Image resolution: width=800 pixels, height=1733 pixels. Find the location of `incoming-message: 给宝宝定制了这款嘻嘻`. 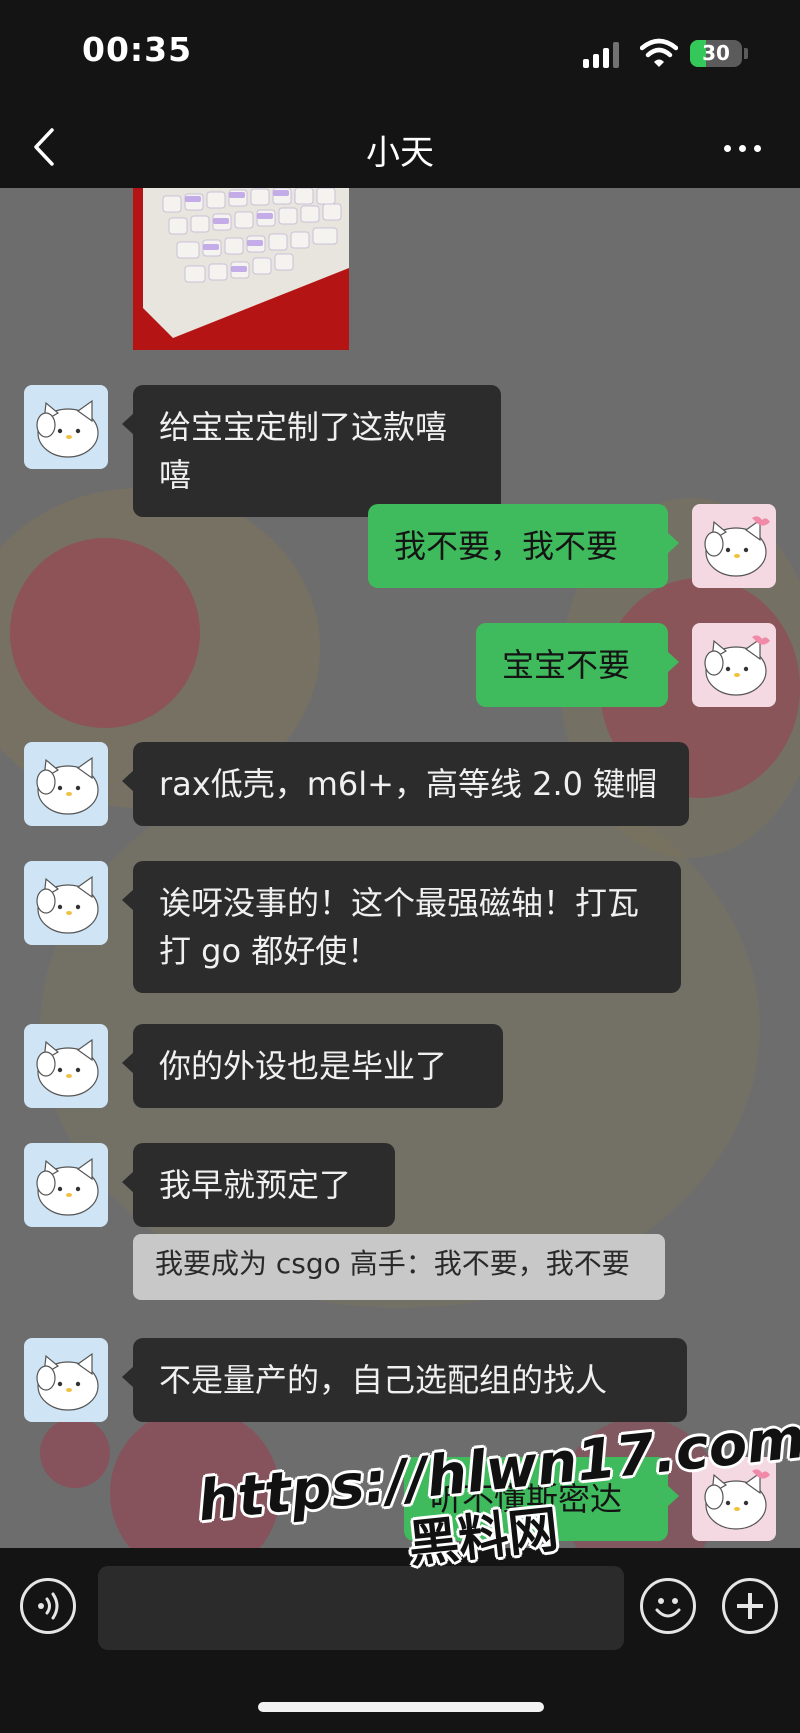

incoming-message: 给宝宝定制了这款嘻嘻 is located at coordinates (400, 451).